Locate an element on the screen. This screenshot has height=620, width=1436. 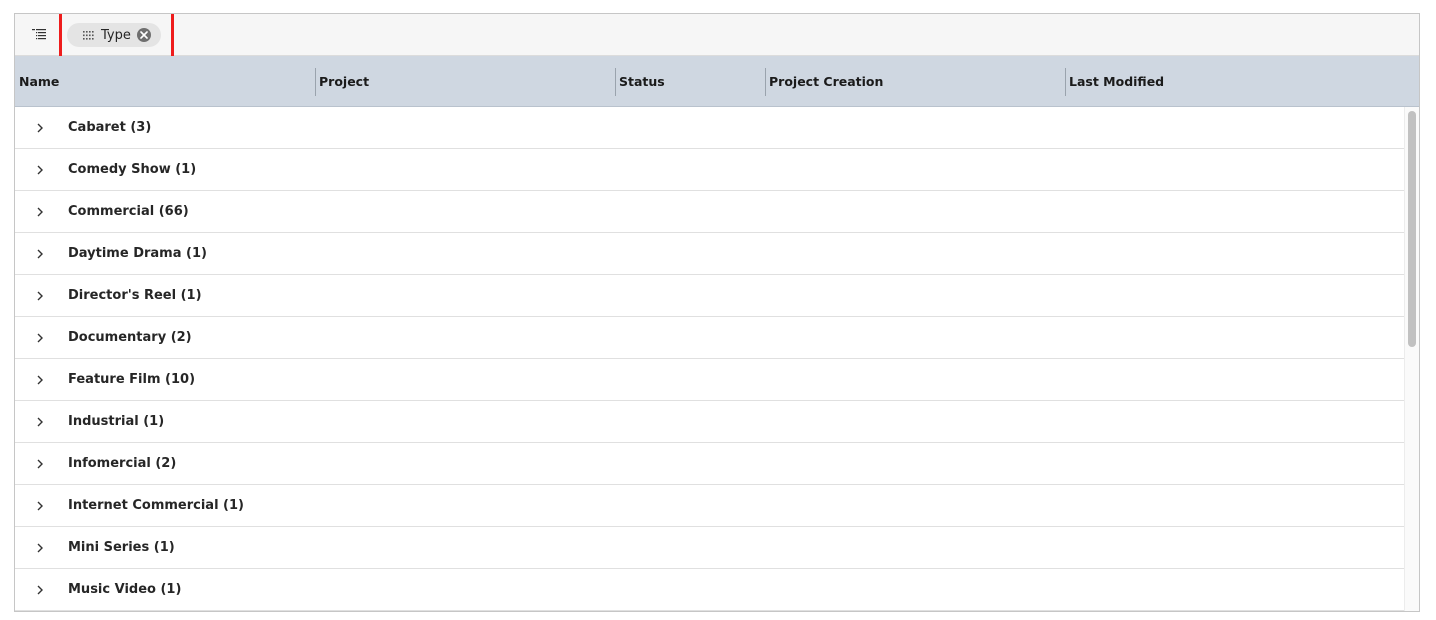
row-group-icon is located at coordinates (39, 35).